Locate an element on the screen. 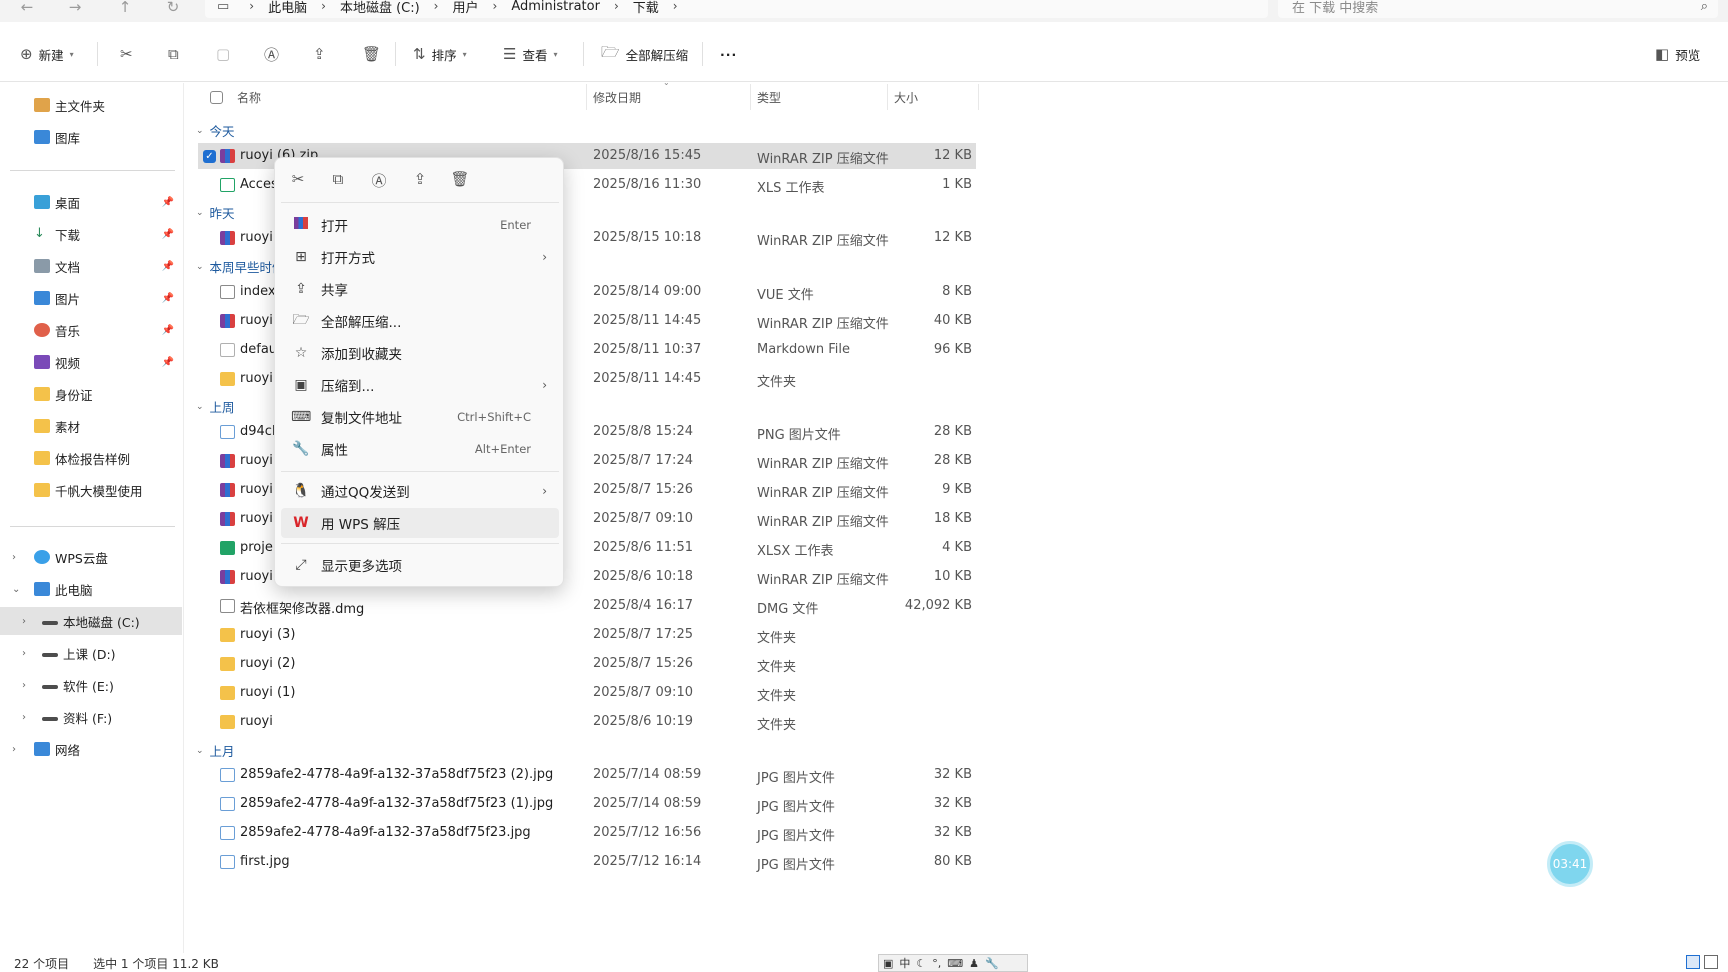 The width and height of the screenshot is (1728, 972). punctuation-icon: °, is located at coordinates (936, 963).